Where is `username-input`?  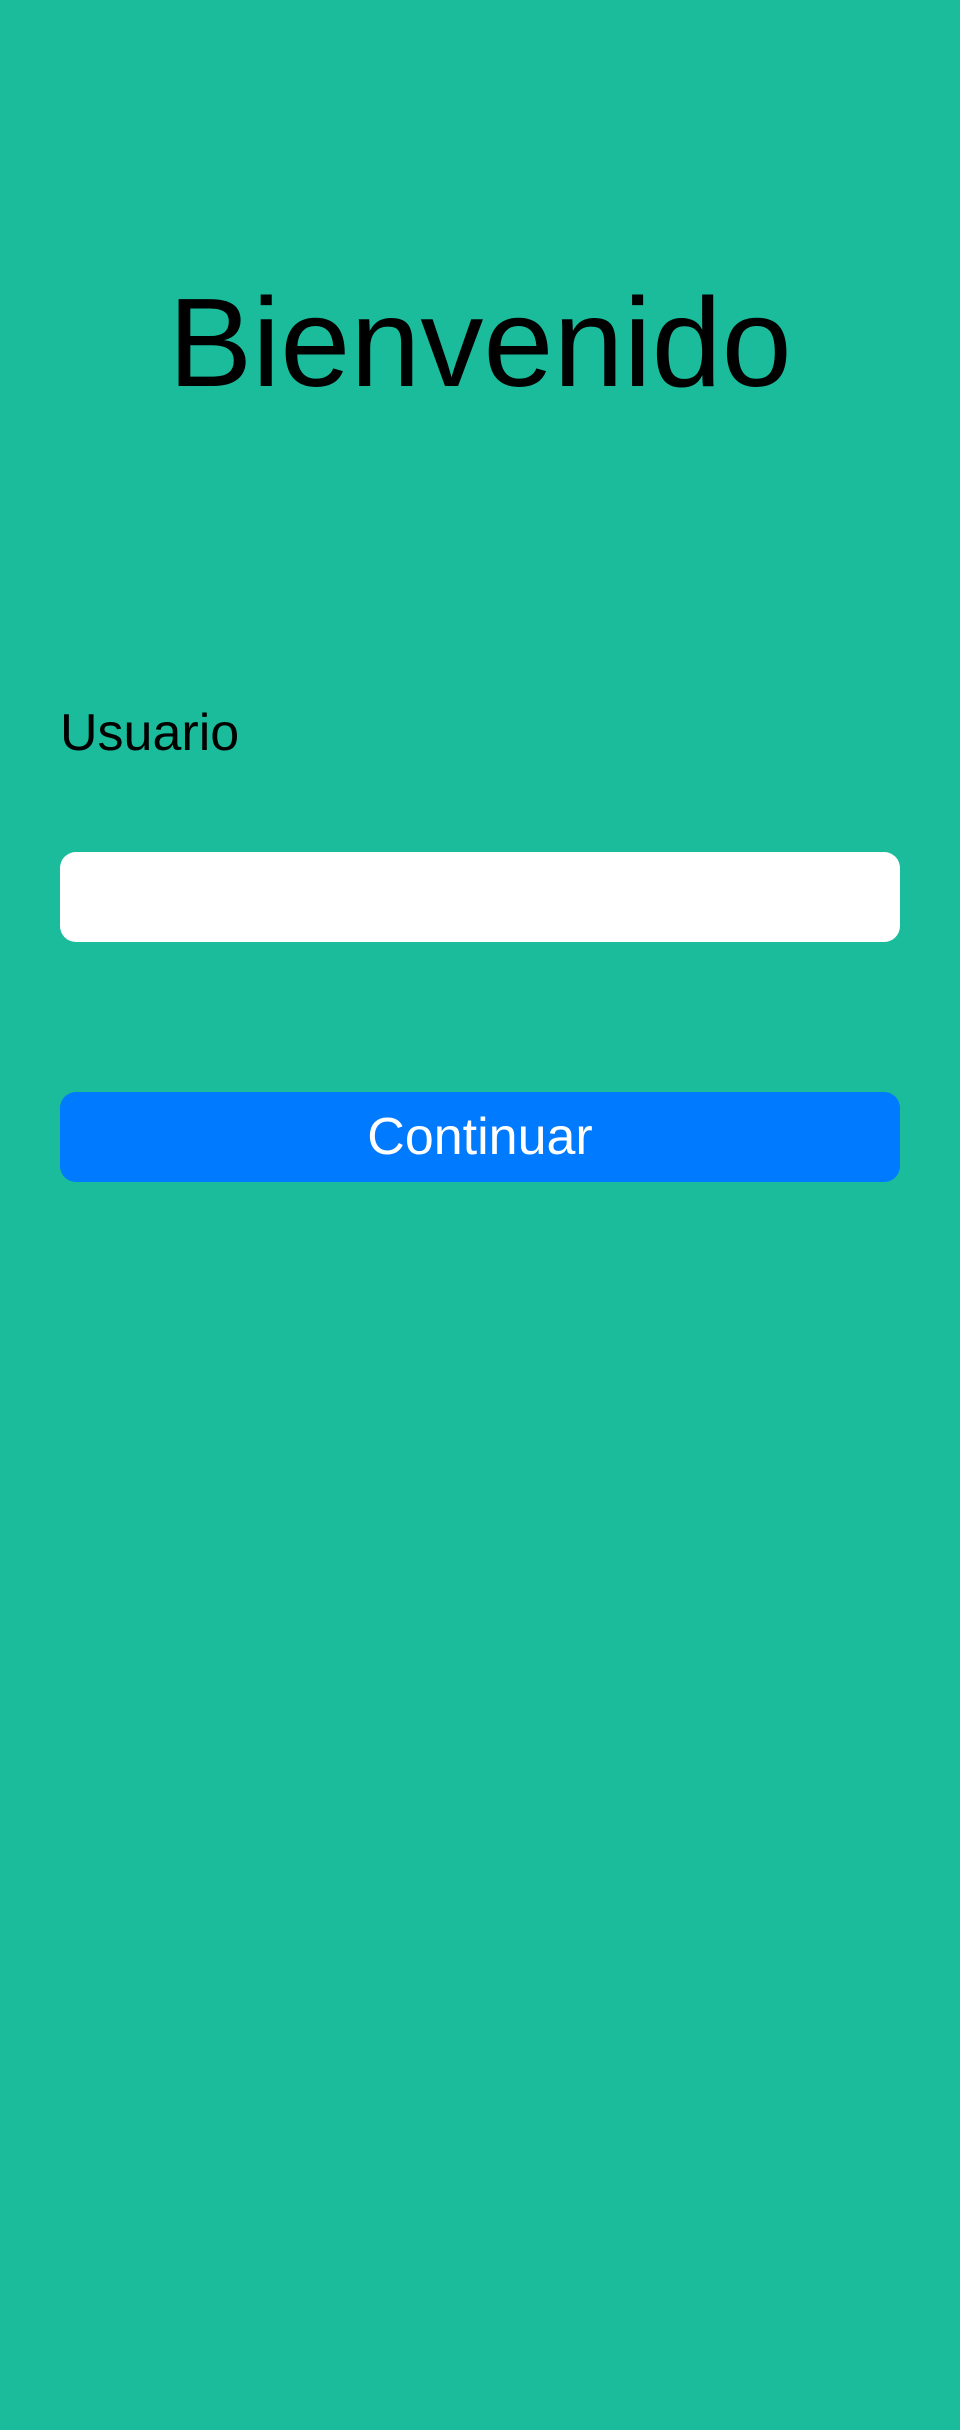 username-input is located at coordinates (480, 897).